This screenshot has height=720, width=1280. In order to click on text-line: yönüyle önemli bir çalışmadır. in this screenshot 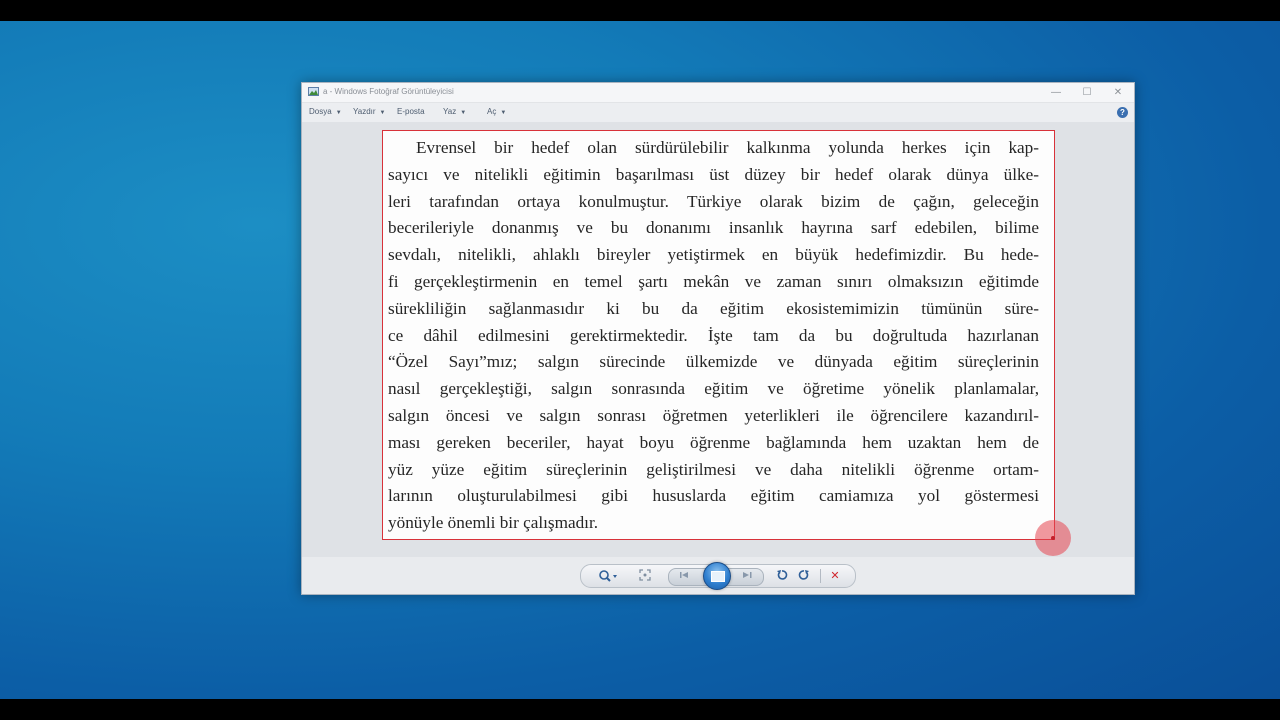, I will do `click(493, 523)`.